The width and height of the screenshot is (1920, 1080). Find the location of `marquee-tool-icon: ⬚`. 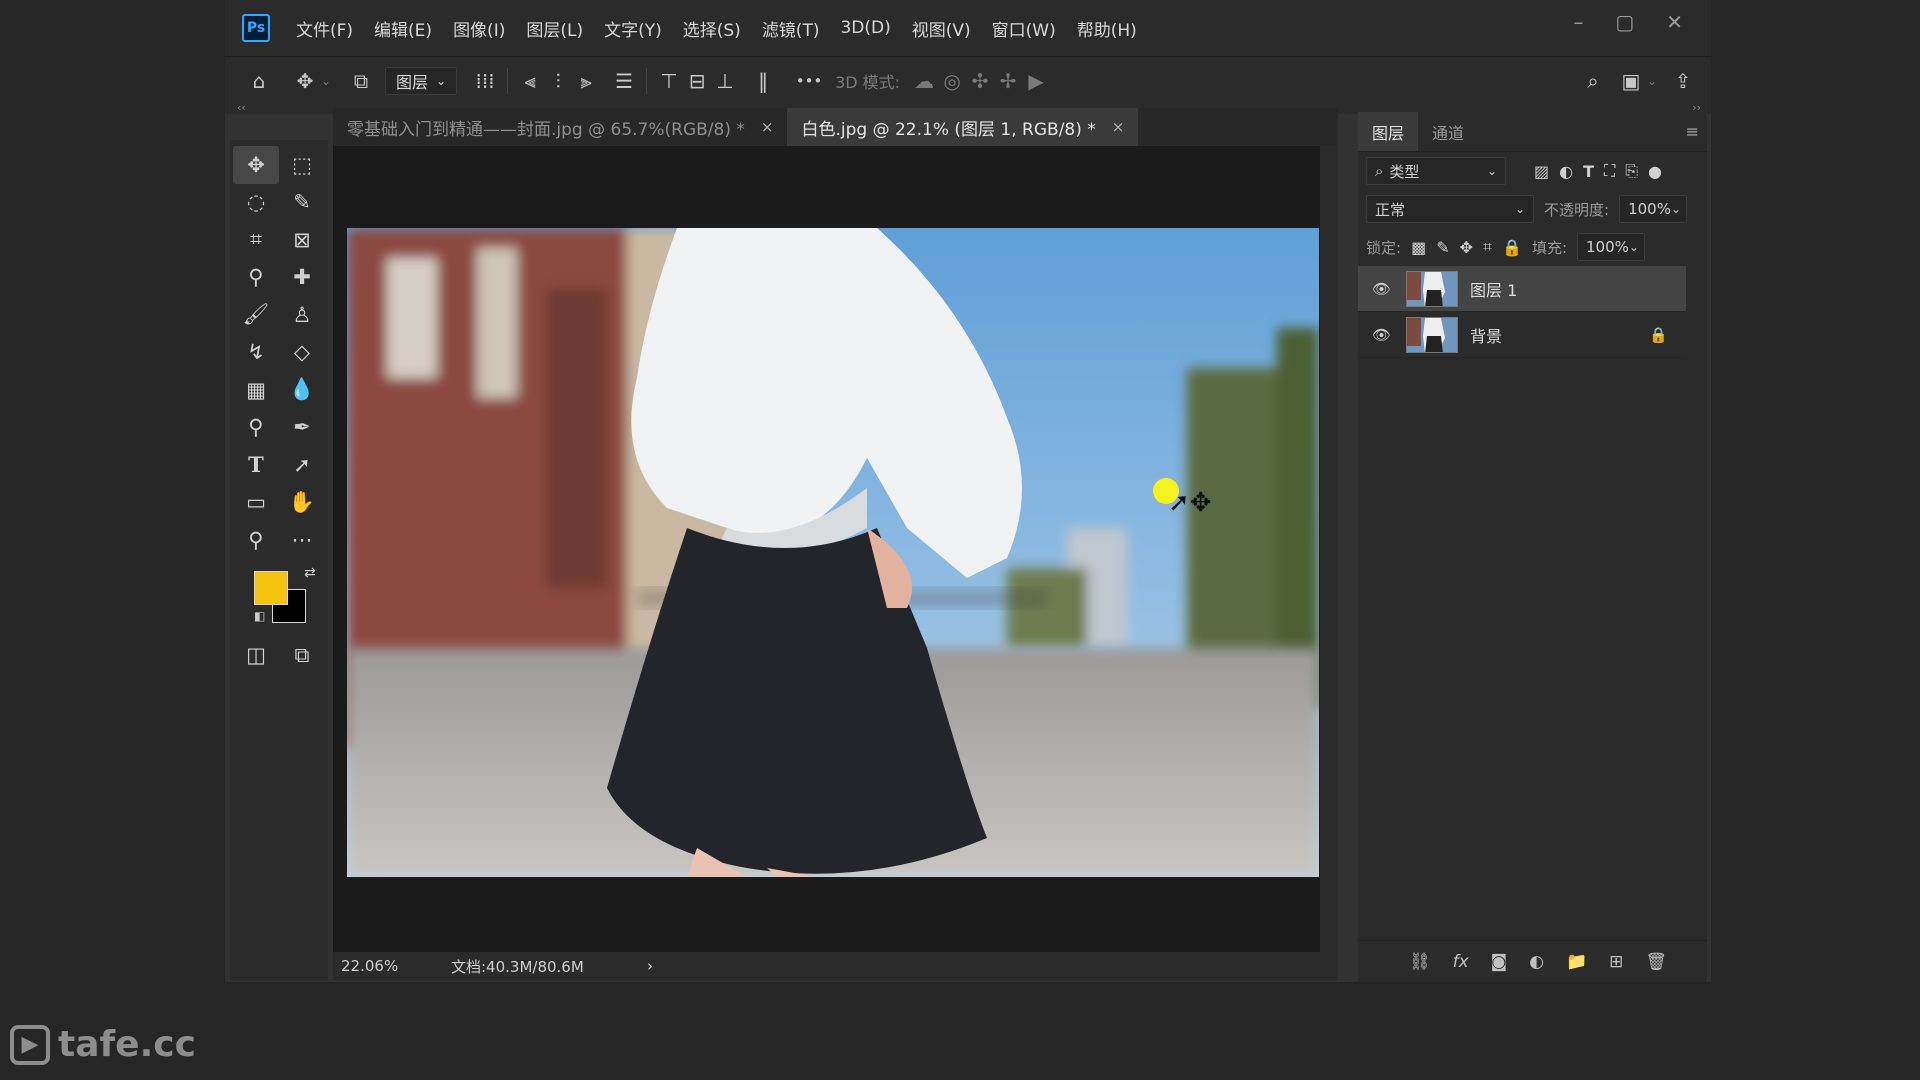

marquee-tool-icon: ⬚ is located at coordinates (302, 165).